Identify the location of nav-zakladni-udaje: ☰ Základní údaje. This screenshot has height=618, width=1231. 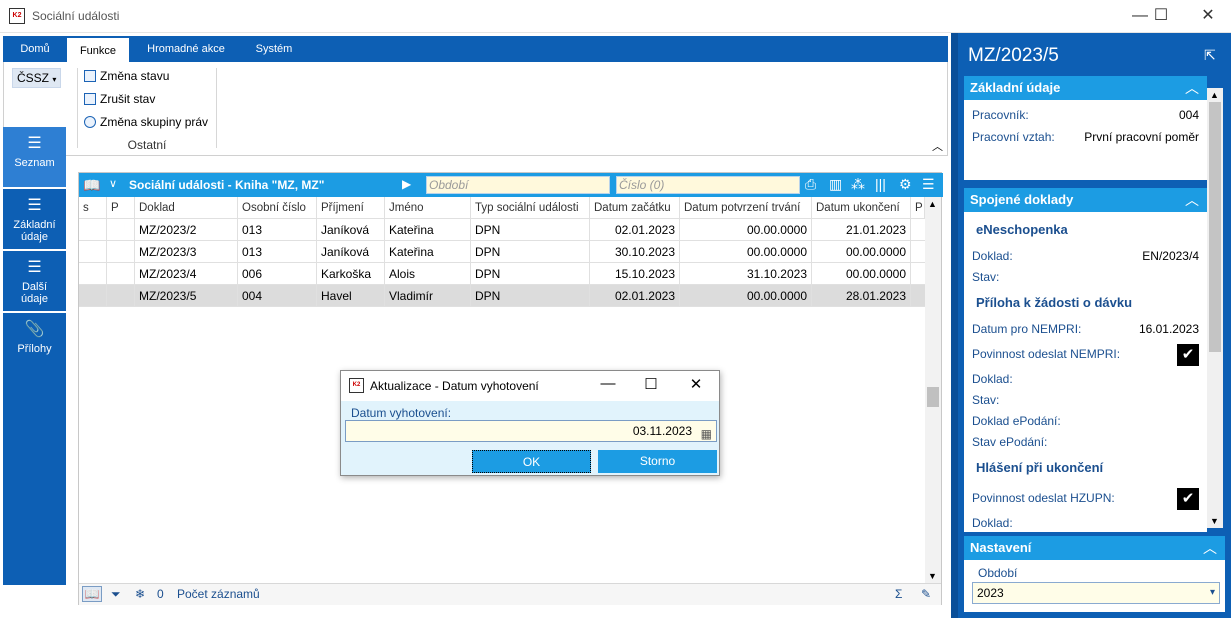
(34, 219).